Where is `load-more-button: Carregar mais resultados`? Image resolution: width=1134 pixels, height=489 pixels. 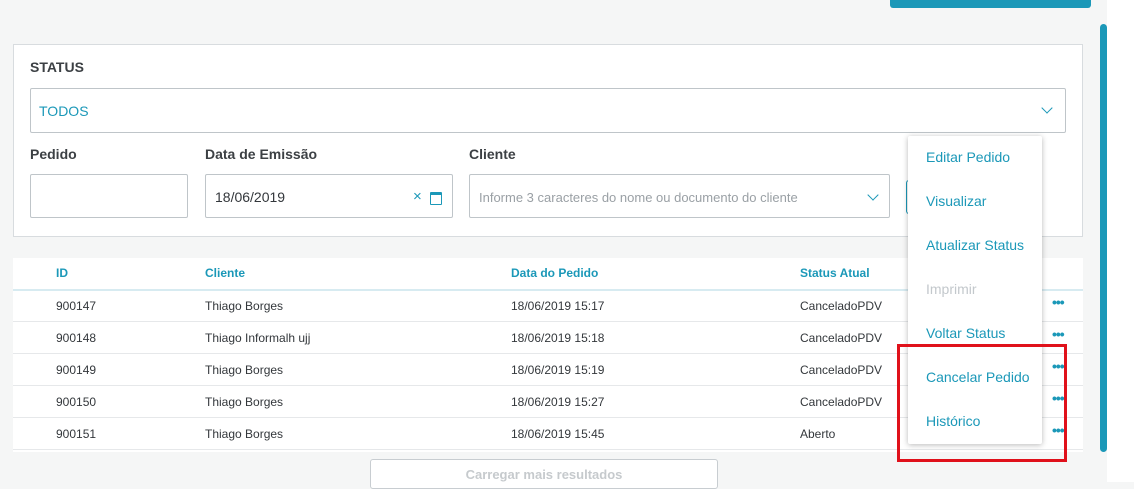
load-more-button: Carregar mais resultados is located at coordinates (544, 474).